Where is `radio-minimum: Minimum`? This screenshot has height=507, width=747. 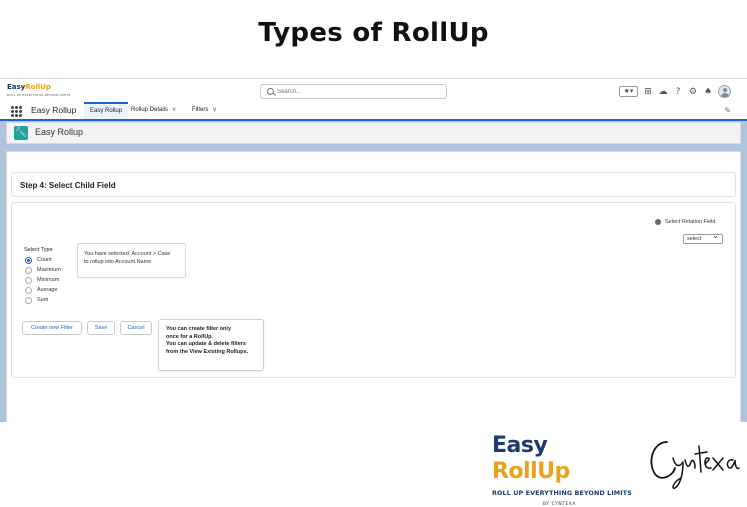 radio-minimum: Minimum is located at coordinates (42, 280).